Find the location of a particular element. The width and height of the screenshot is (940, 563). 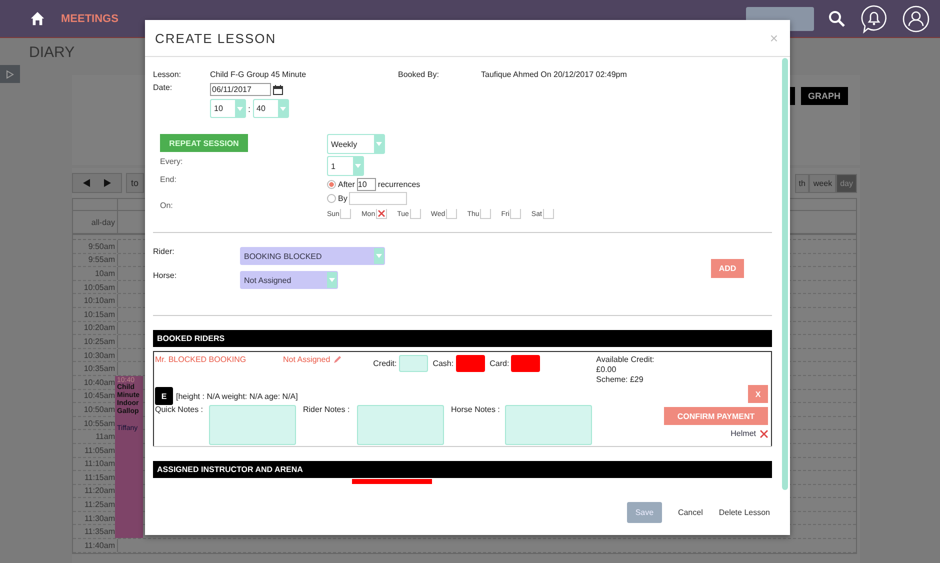

field-label: Rider: is located at coordinates (164, 251).